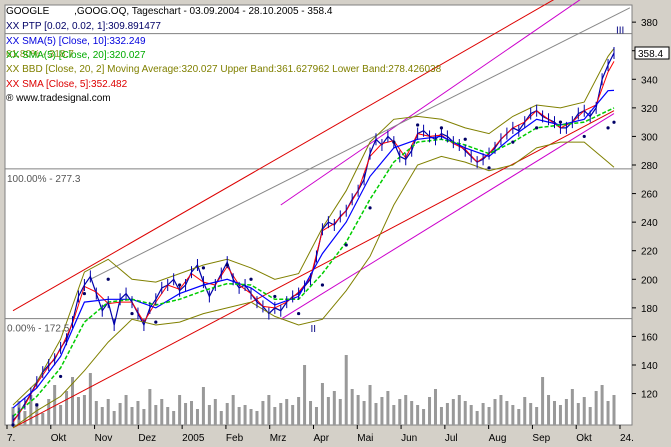  I want to click on wave-label-ii: II, so click(314, 329).